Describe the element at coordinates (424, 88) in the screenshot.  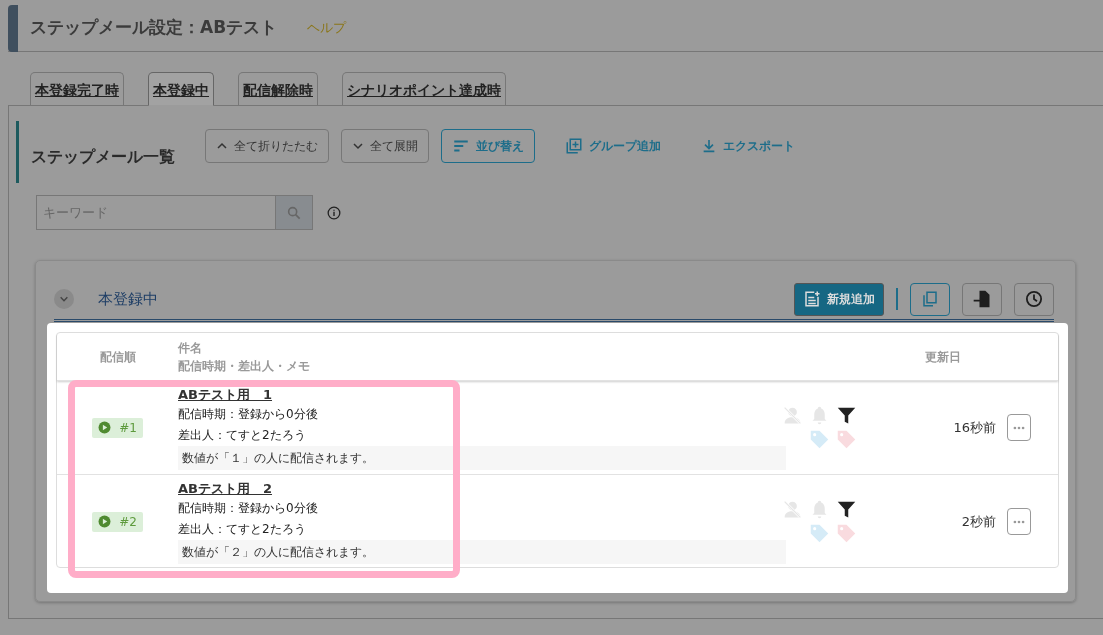
I see `tab: シナリオポイント達成時` at that location.